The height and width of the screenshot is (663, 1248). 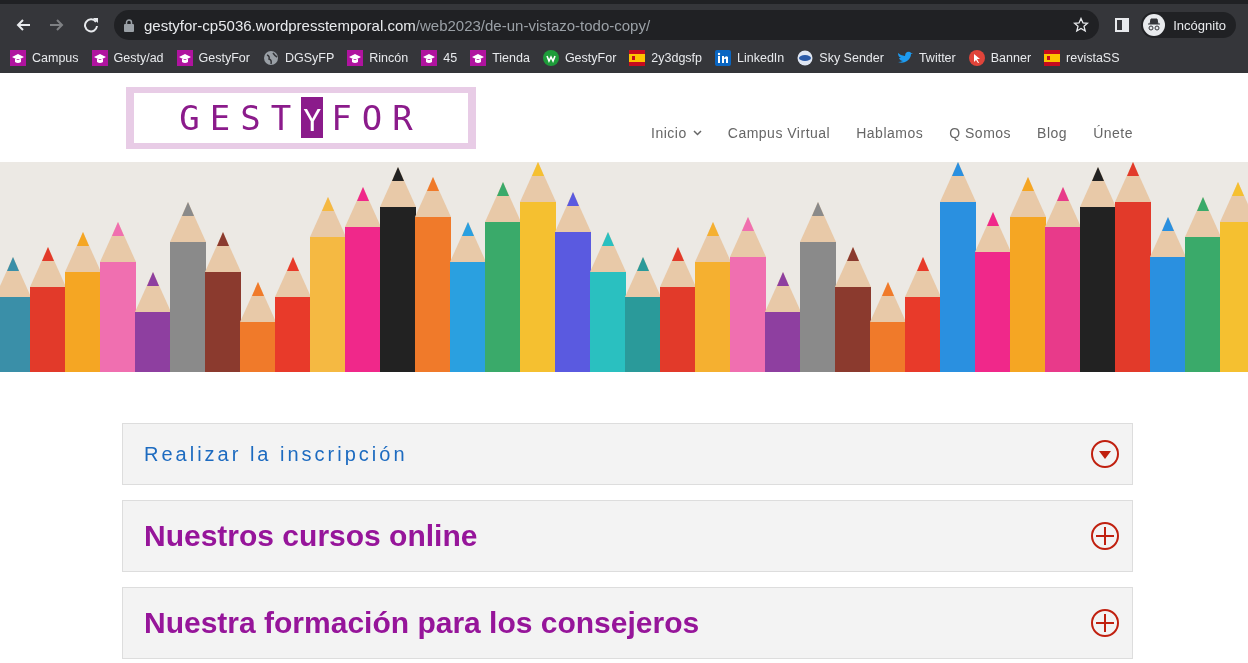 What do you see at coordinates (500, 57) in the screenshot?
I see `bookmark: Tienda` at bounding box center [500, 57].